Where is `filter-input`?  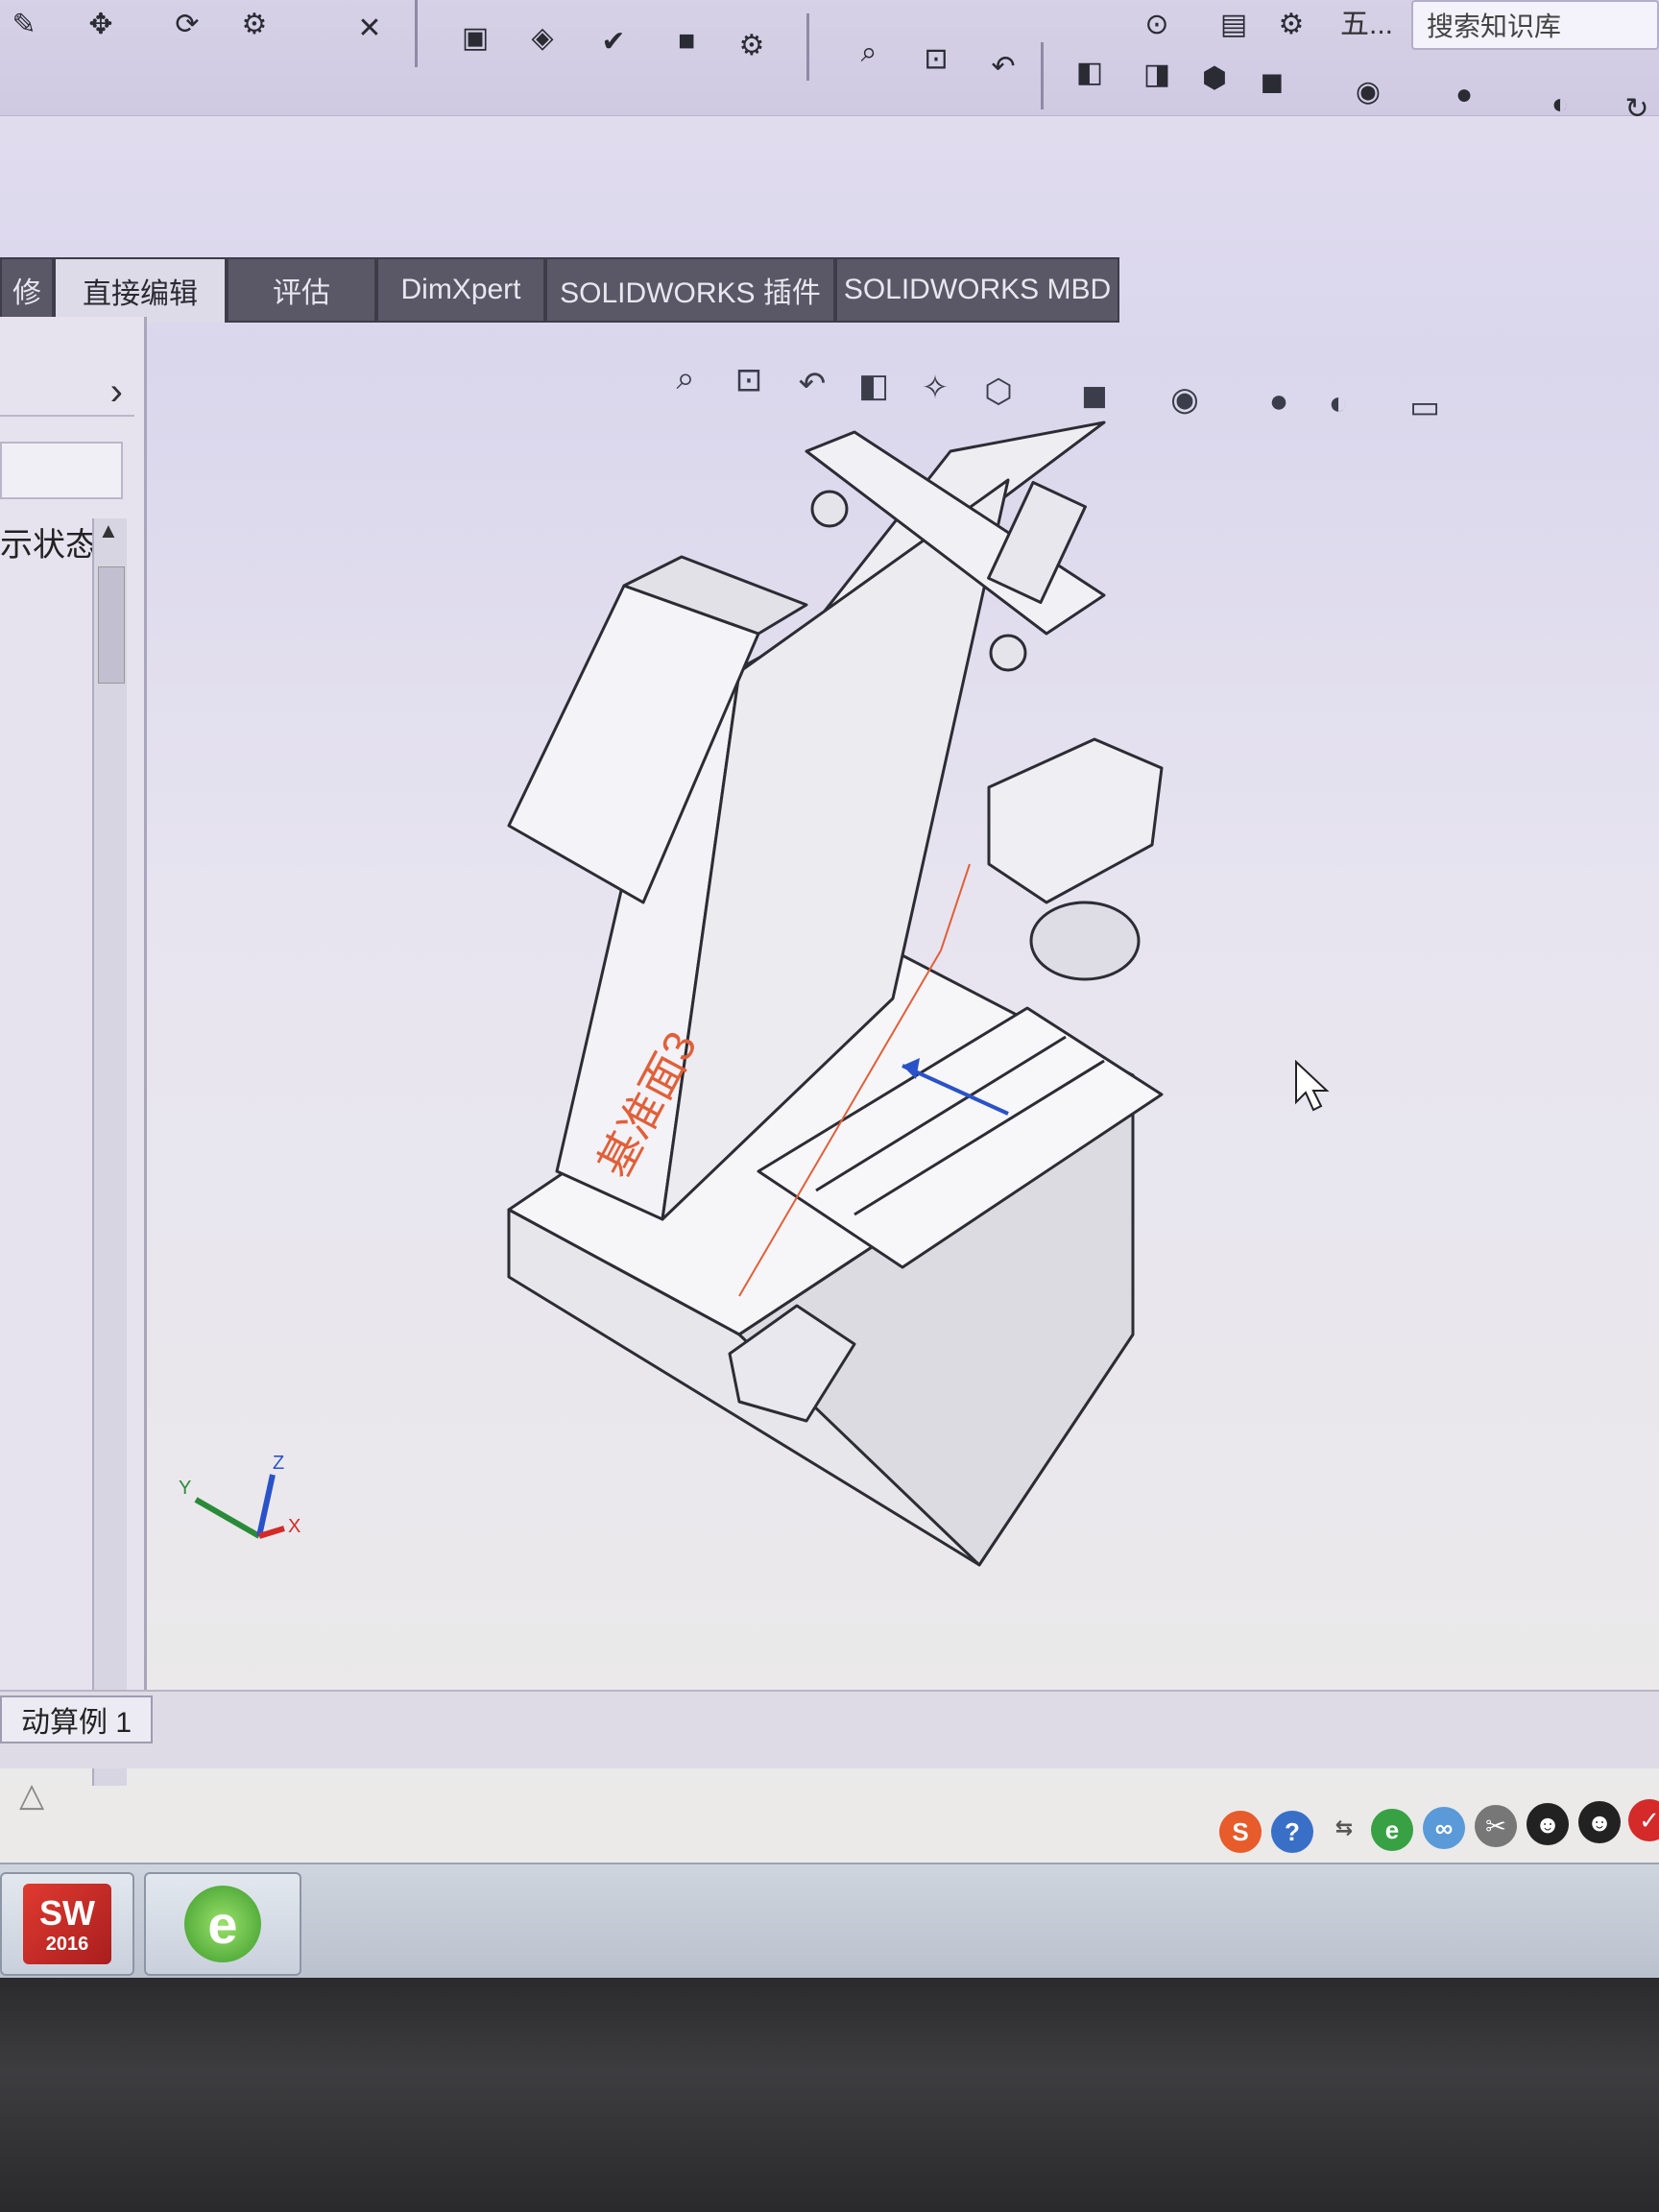
filter-input is located at coordinates (62, 471).